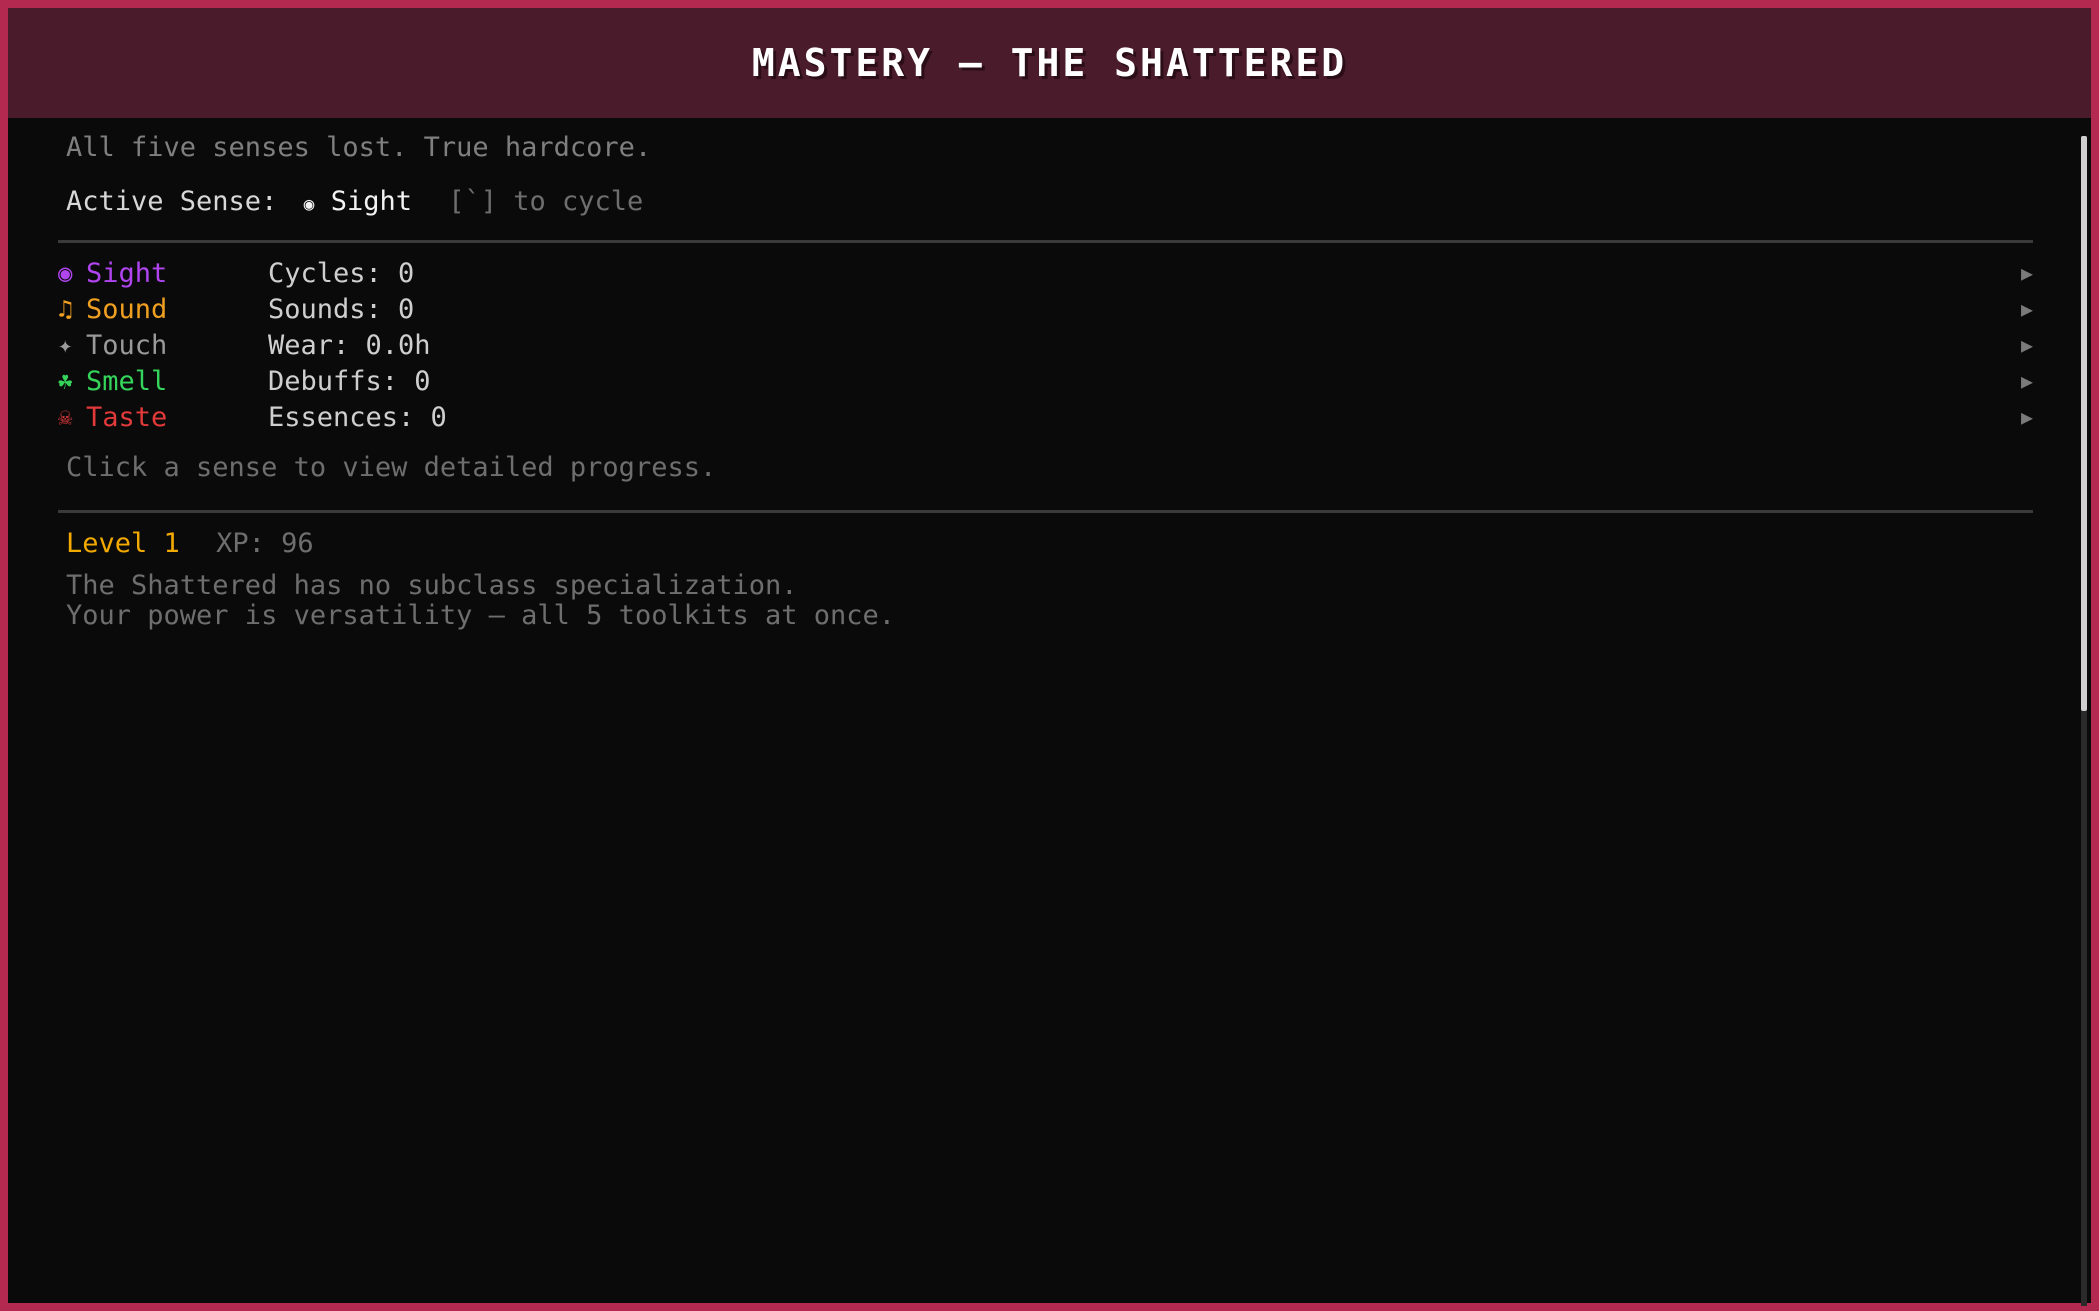 The width and height of the screenshot is (2099, 1311). Describe the element at coordinates (359, 147) in the screenshot. I see `class-description: All five senses lost. True hardcore.` at that location.